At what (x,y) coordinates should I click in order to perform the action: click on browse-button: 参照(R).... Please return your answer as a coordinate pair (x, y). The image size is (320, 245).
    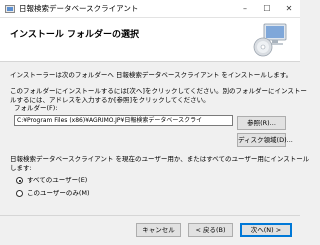
    Looking at the image, I should click on (261, 123).